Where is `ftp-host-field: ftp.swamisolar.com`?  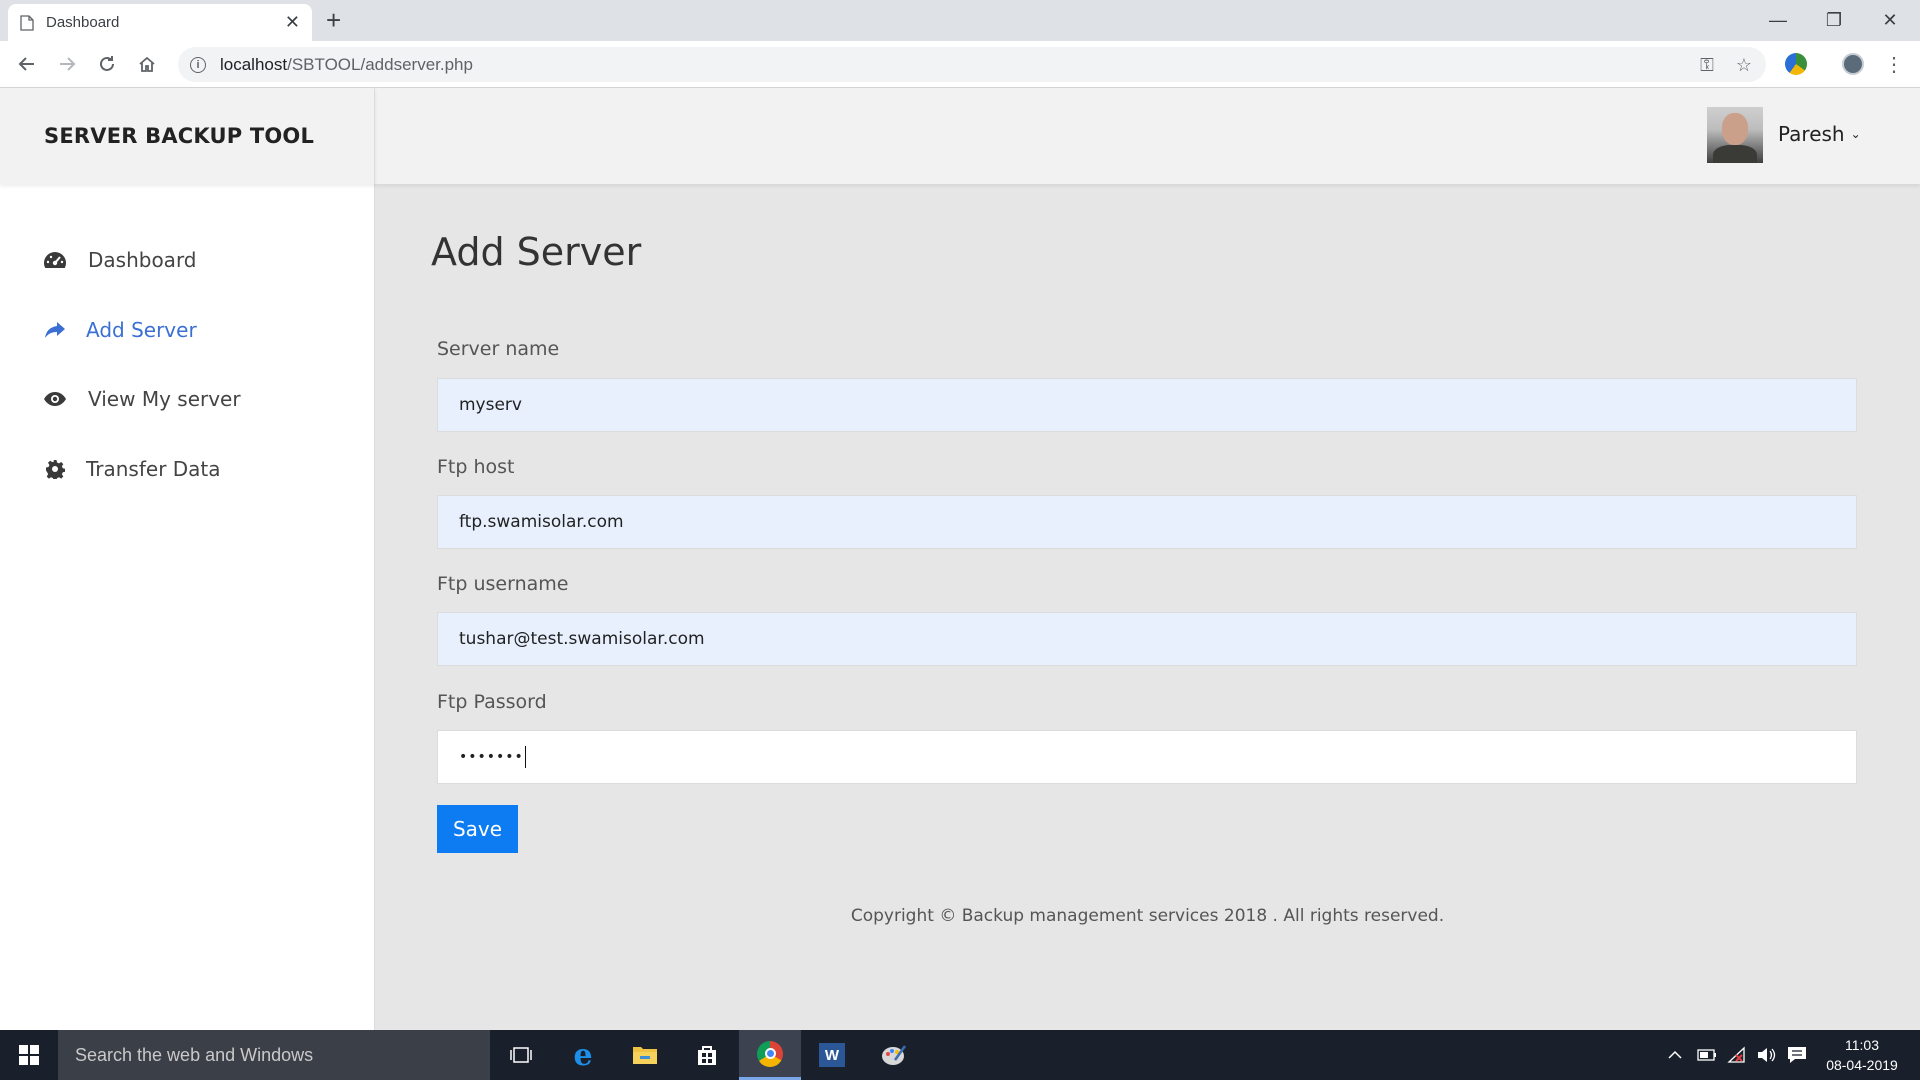
ftp-host-field: ftp.swamisolar.com is located at coordinates (1147, 522).